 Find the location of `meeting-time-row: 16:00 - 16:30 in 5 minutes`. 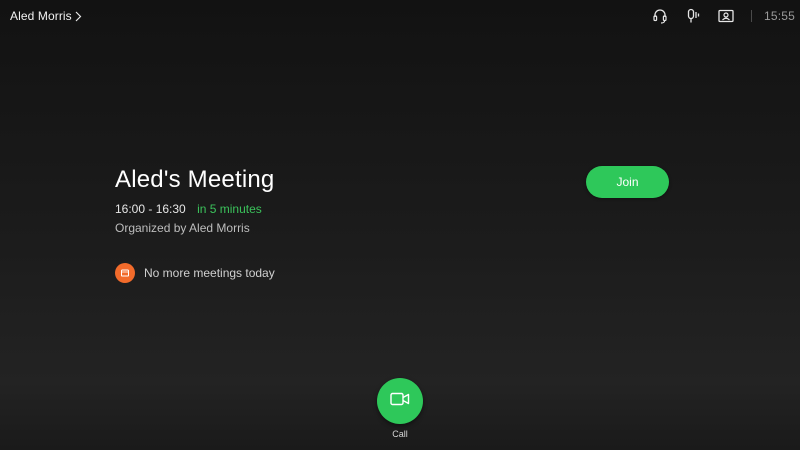

meeting-time-row: 16:00 - 16:30 in 5 minutes is located at coordinates (325, 209).